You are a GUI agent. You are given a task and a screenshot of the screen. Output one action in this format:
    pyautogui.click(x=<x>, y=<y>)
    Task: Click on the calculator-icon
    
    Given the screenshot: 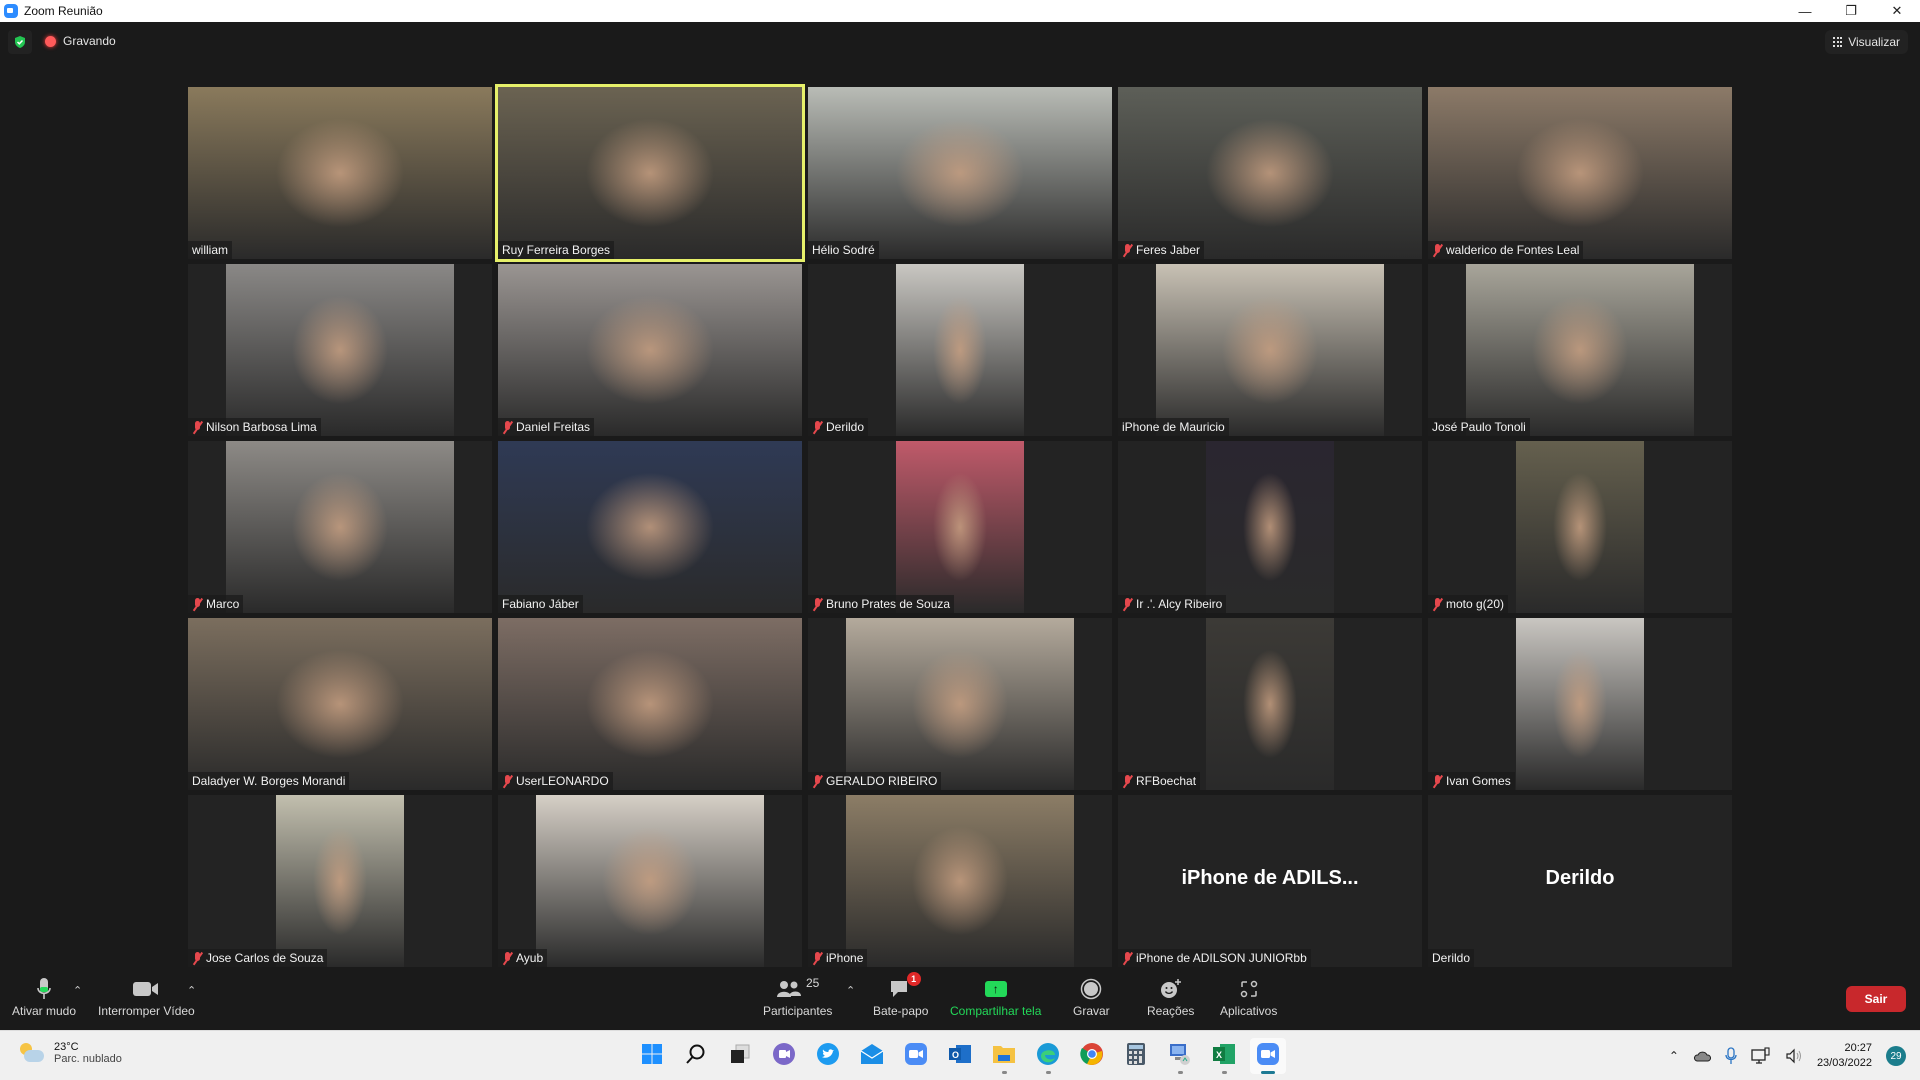 What is the action you would take?
    pyautogui.click(x=1136, y=1056)
    